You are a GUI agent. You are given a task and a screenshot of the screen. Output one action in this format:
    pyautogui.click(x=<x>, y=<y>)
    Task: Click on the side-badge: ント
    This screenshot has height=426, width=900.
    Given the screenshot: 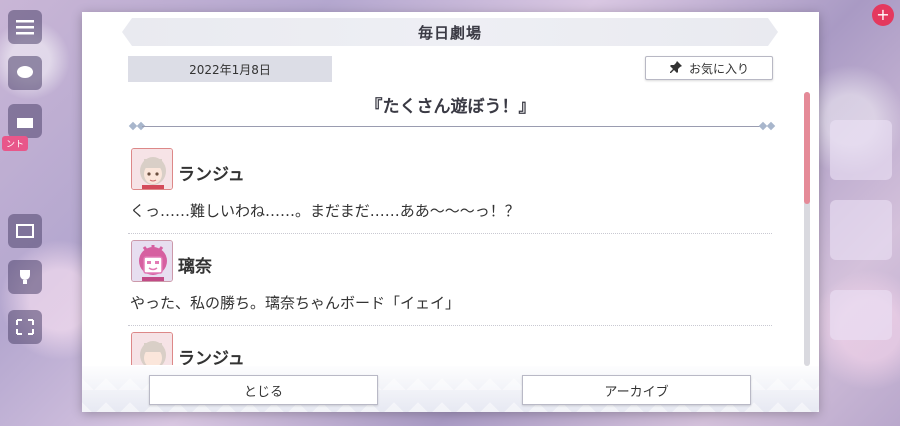 What is the action you would take?
    pyautogui.click(x=15, y=143)
    